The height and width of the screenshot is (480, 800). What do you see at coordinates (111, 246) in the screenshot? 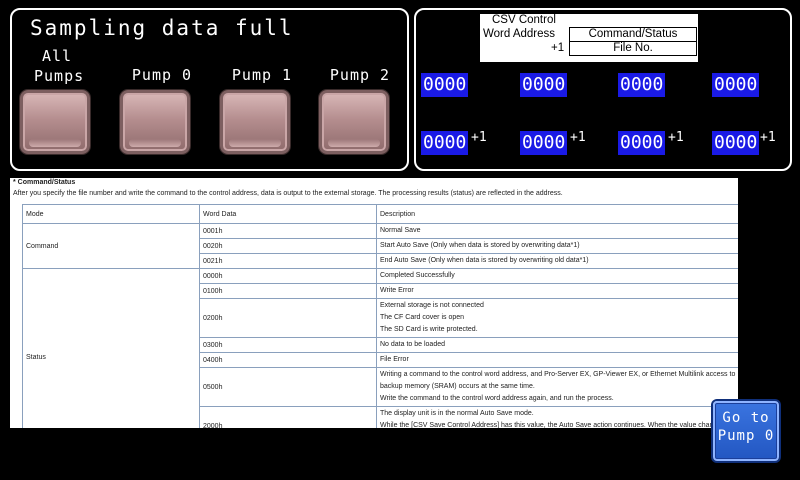
I see `mode-cell: Command` at bounding box center [111, 246].